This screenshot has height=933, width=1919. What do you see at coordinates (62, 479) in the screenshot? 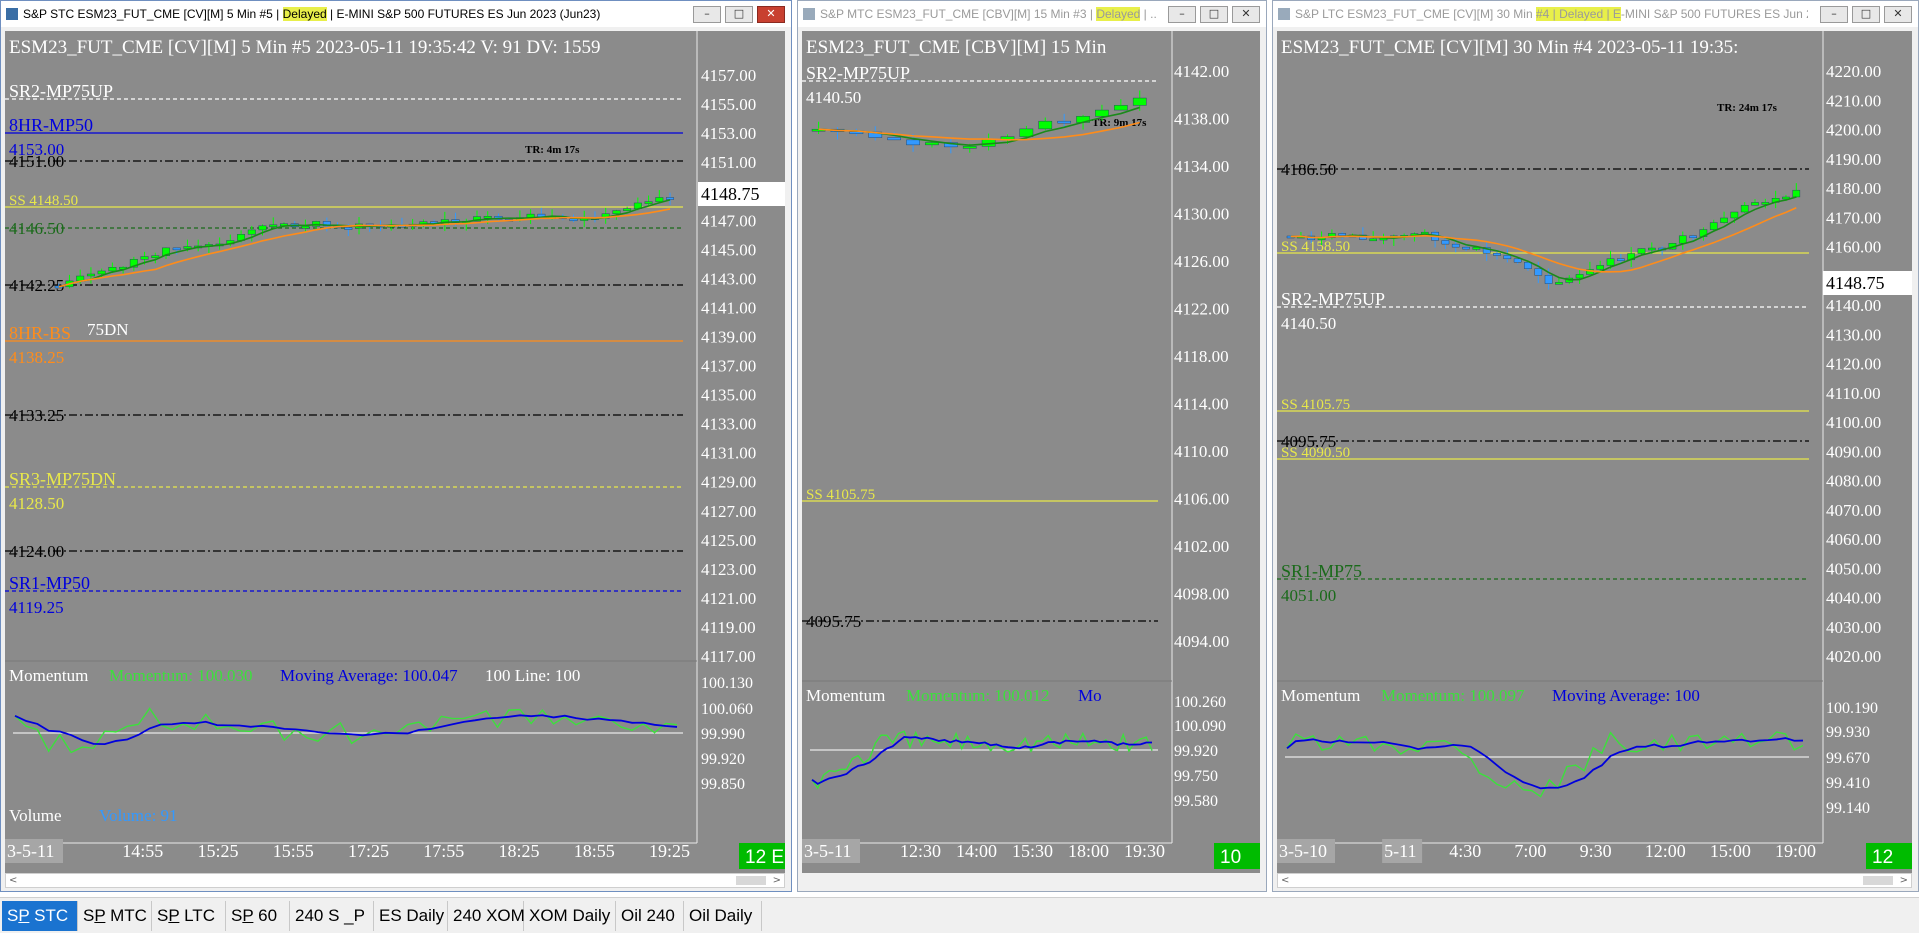
I see `level-name: SR3-MP75DN` at bounding box center [62, 479].